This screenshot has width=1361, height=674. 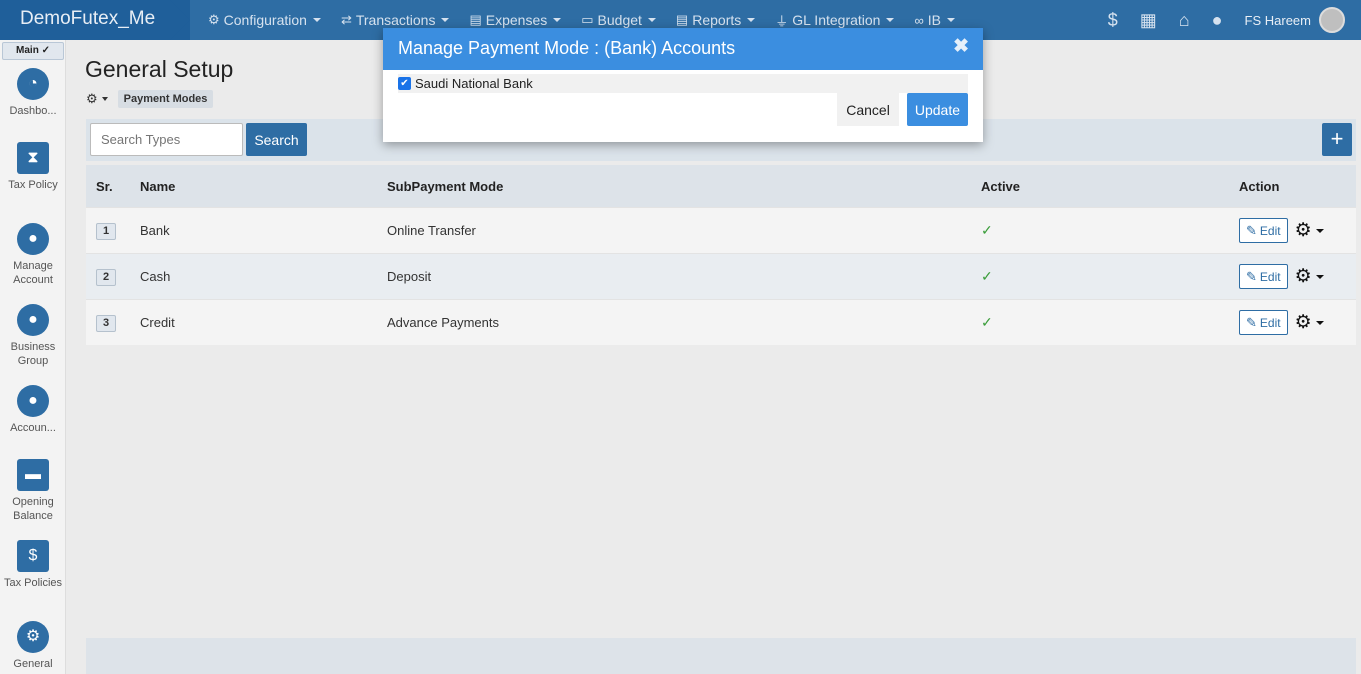 I want to click on nav-label: Configuration, so click(x=265, y=20).